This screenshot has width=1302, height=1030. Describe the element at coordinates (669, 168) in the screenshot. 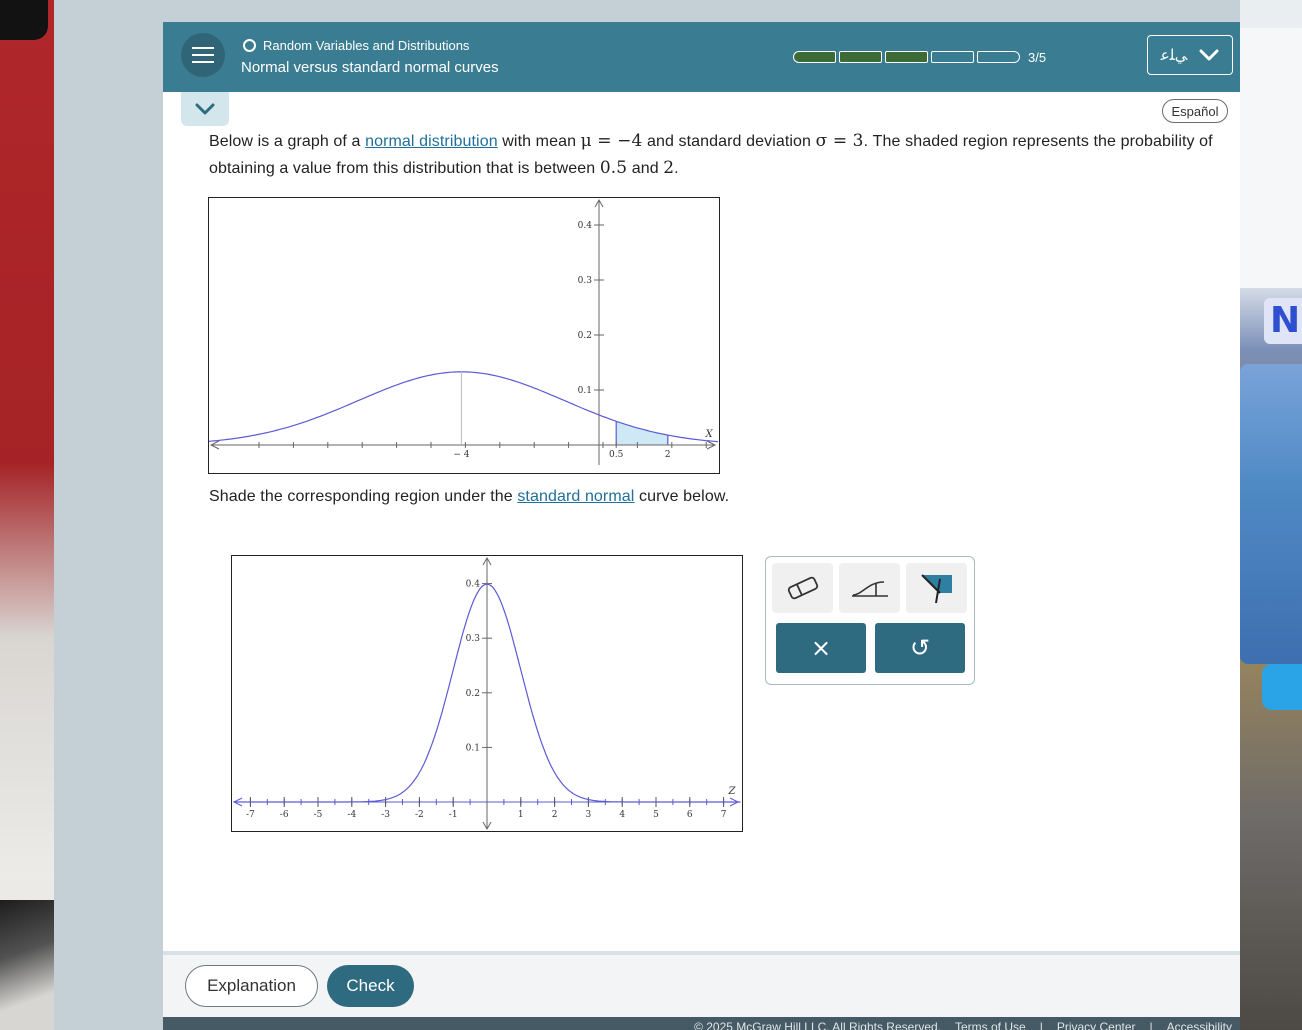

I see `upper-bound: 2` at that location.